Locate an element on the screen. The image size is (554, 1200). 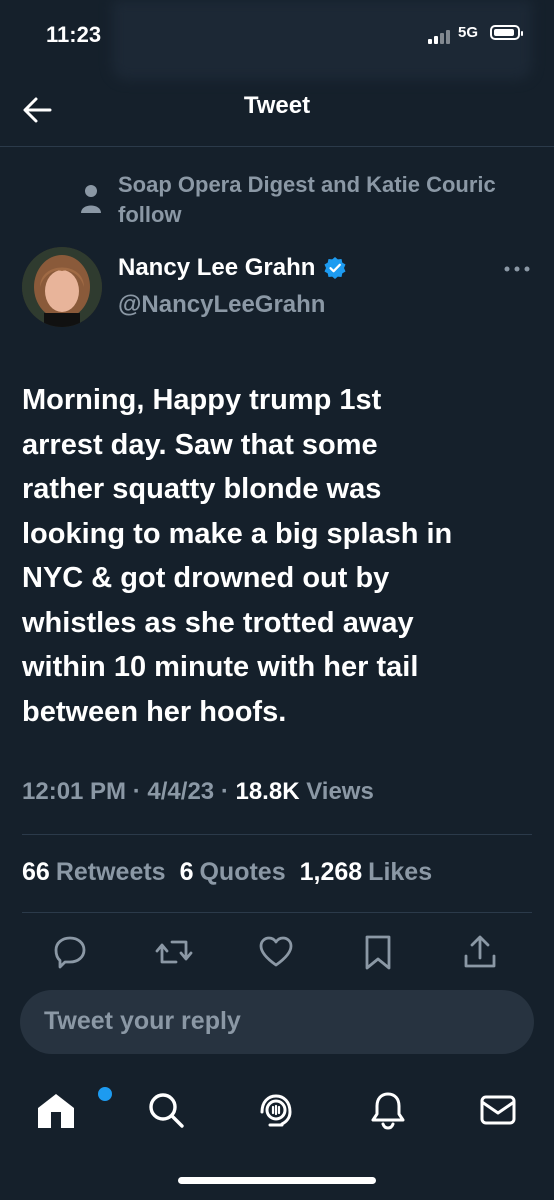
signal-icon is located at coordinates (441, 36).